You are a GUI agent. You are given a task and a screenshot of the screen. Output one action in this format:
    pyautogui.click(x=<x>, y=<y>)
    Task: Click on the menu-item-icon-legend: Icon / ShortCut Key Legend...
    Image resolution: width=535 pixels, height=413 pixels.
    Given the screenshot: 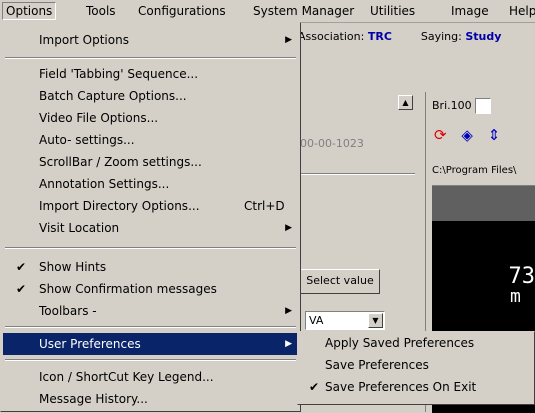 What is the action you would take?
    pyautogui.click(x=150, y=377)
    